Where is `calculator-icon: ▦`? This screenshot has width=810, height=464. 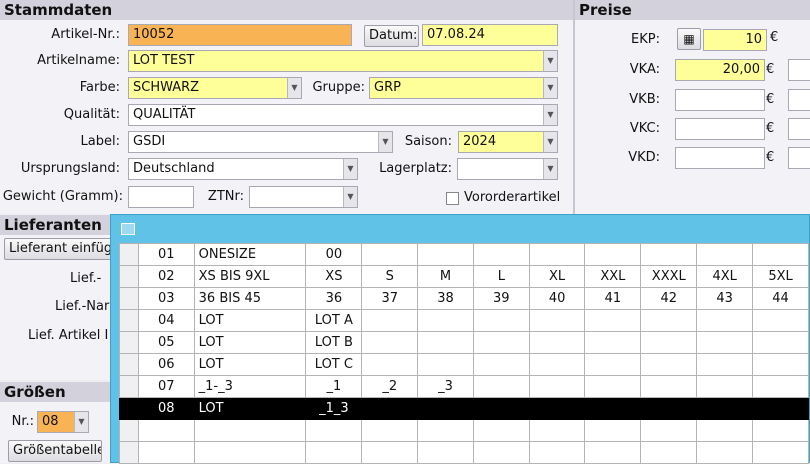 calculator-icon: ▦ is located at coordinates (689, 39).